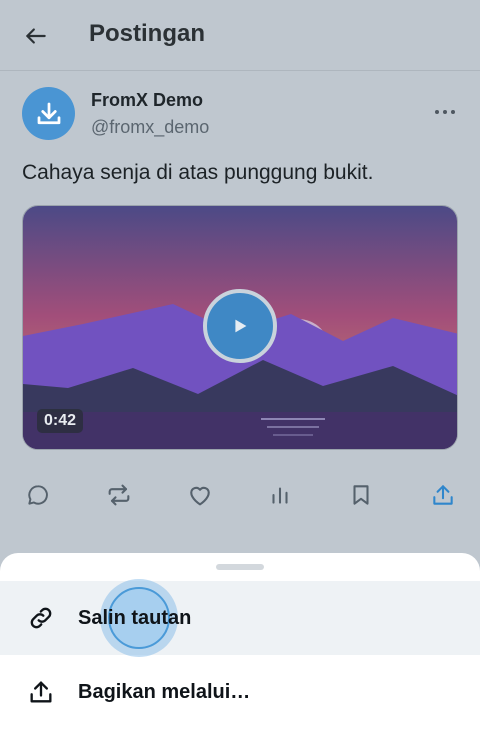 Image resolution: width=480 pixels, height=755 pixels. I want to click on play-icon, so click(241, 326).